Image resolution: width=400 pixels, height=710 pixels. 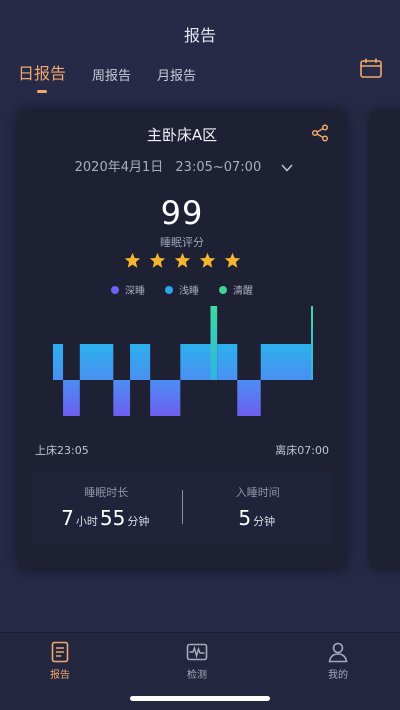 I want to click on page-title: 报告, so click(x=199, y=35).